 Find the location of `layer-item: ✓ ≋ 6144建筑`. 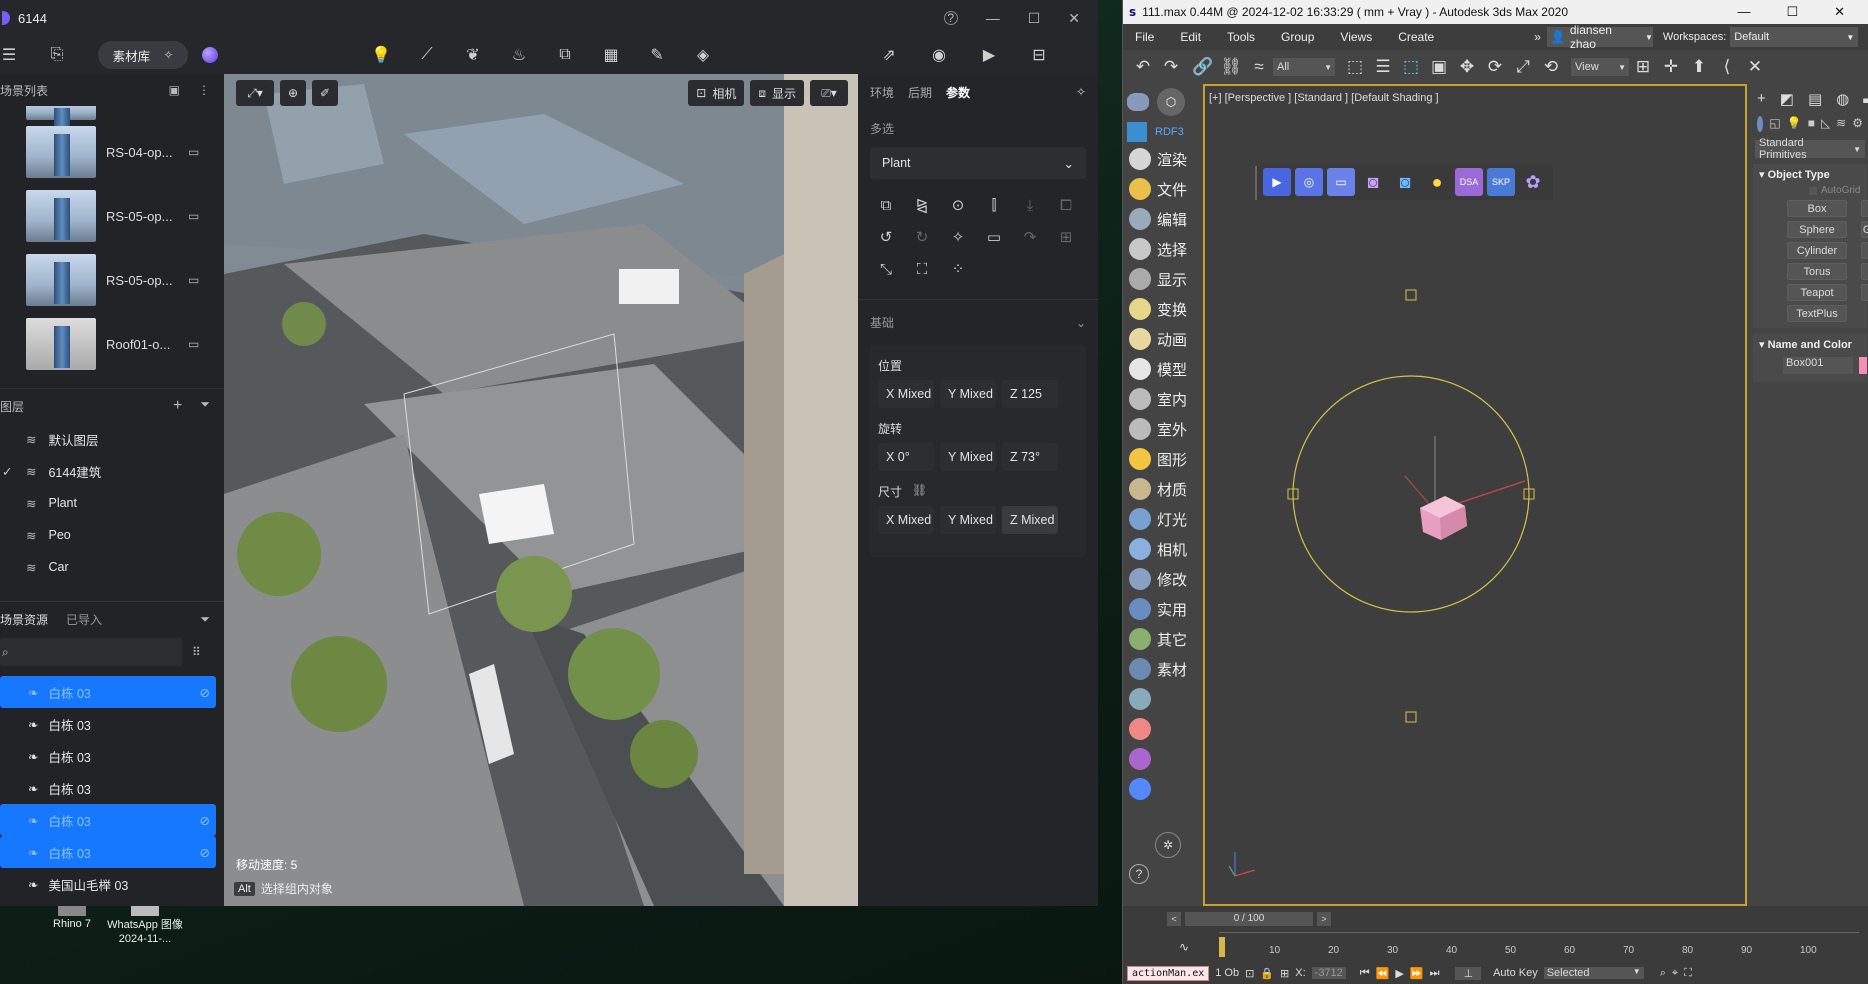

layer-item: ✓ ≋ 6144建筑 is located at coordinates (112, 471).